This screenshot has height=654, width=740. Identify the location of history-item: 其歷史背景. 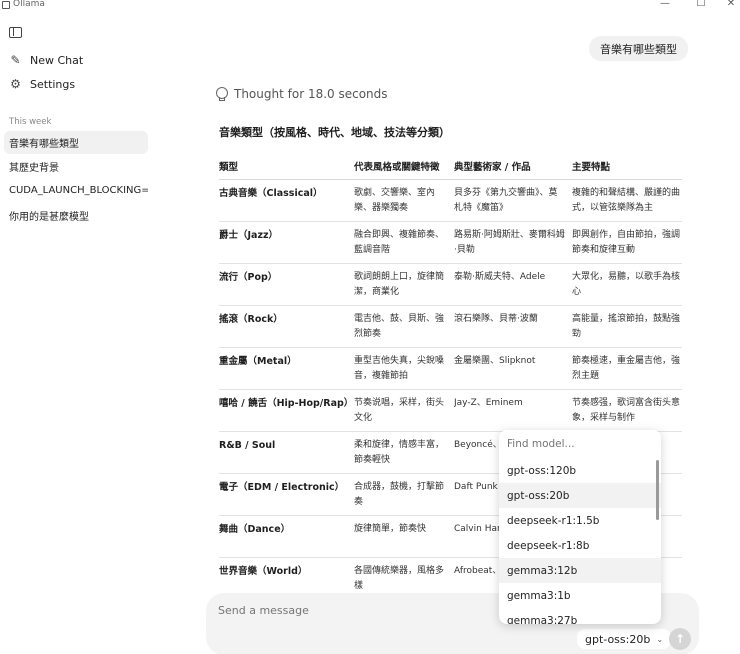
(76, 166).